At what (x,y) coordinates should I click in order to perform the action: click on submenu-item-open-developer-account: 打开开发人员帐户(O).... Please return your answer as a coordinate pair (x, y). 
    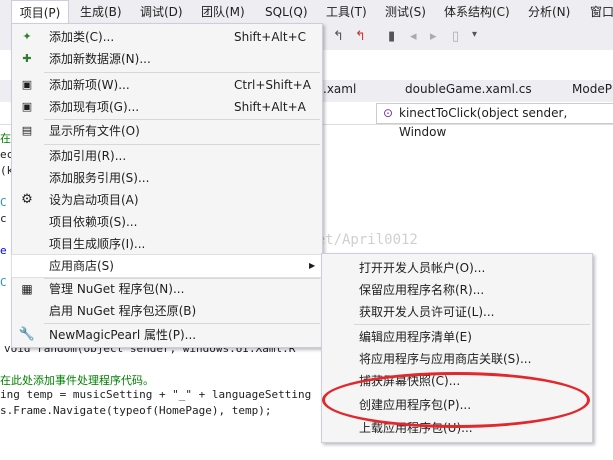
    Looking at the image, I should click on (457, 268).